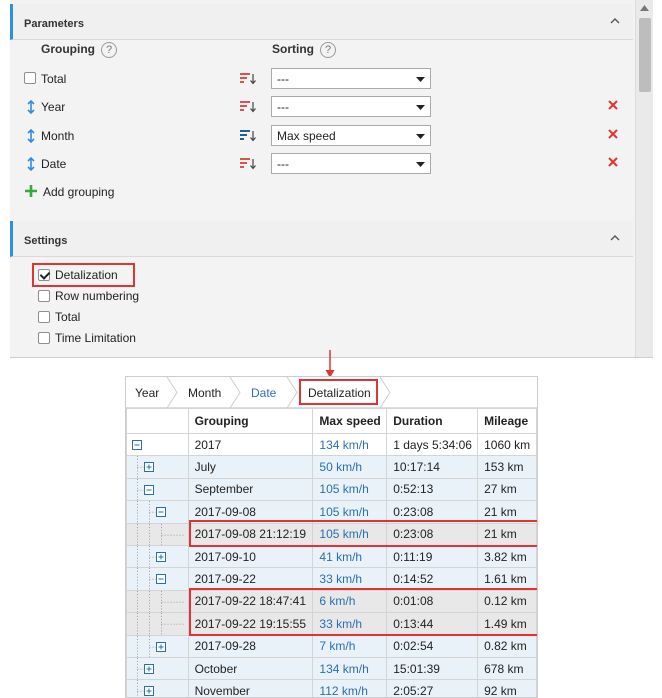  I want to click on detail-highlight-box, so click(363, 612).